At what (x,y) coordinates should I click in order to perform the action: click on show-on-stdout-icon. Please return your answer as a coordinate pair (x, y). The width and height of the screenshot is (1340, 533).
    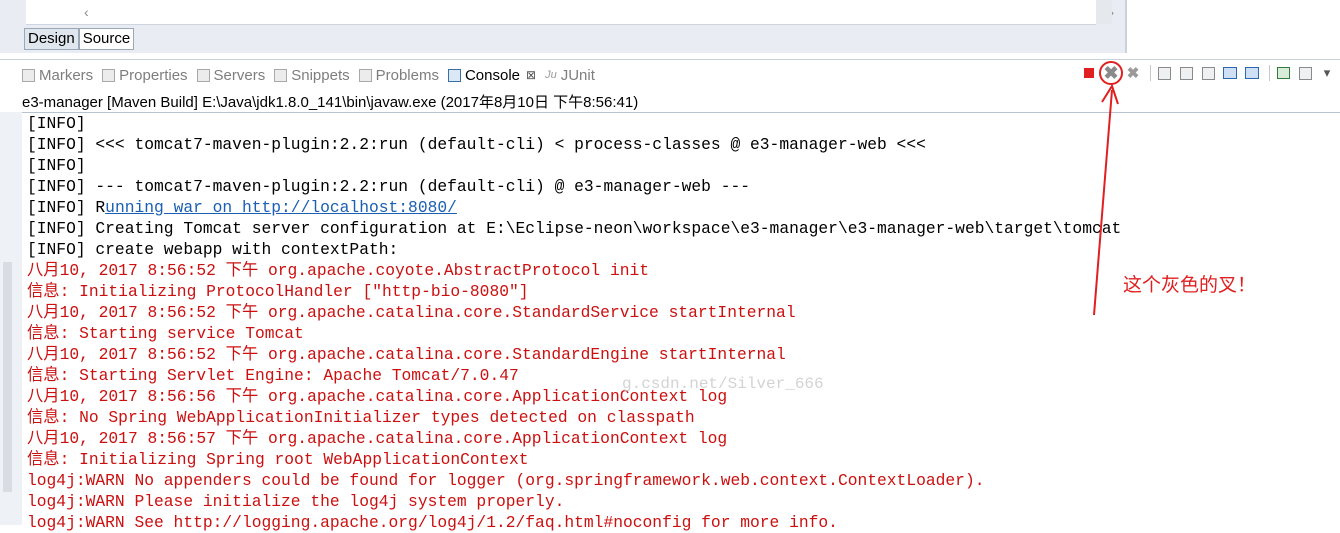
    Looking at the image, I should click on (1230, 73).